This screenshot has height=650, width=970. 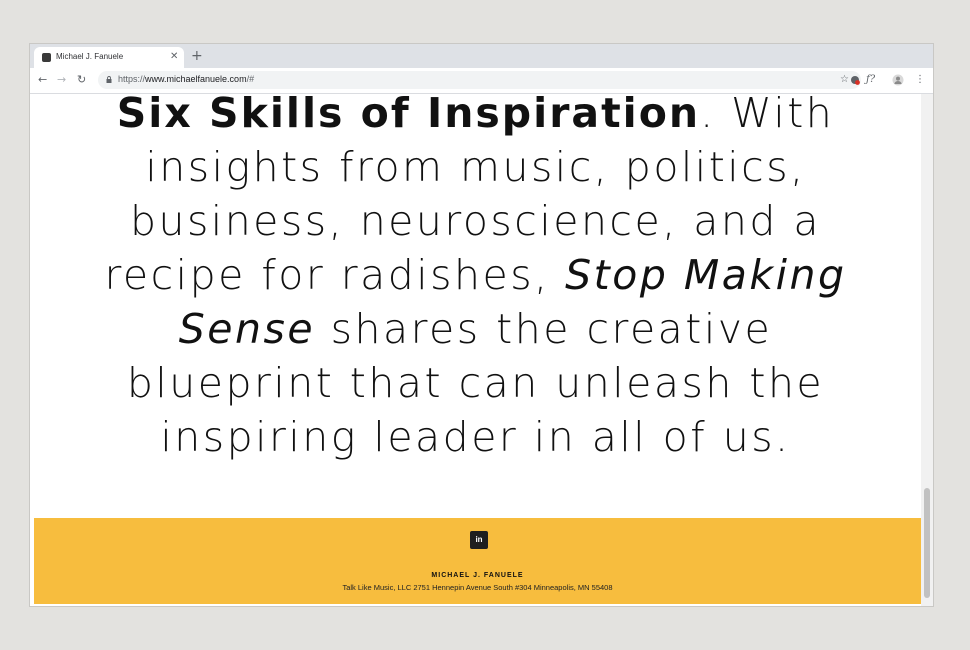 I want to click on hero-line-3: business, neuroscience, and a, so click(x=475, y=221).